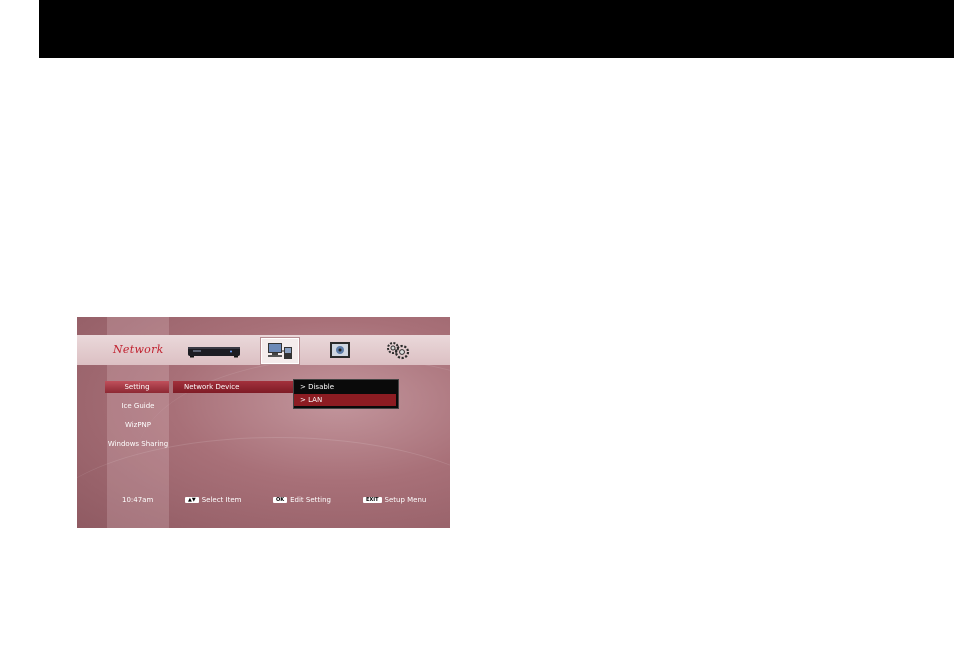 This screenshot has height=672, width=954. What do you see at coordinates (138, 349) in the screenshot?
I see `menu-title: Network` at bounding box center [138, 349].